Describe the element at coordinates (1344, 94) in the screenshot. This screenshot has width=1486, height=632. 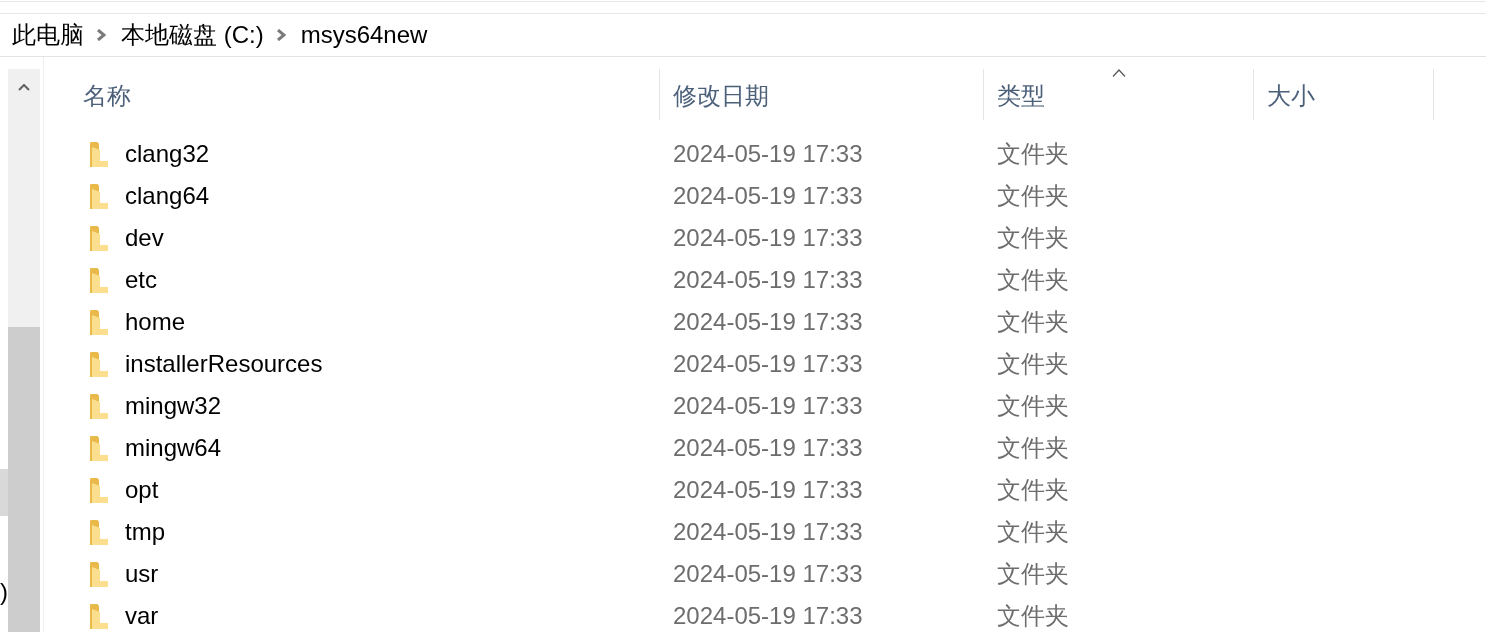
I see `column-header: 大小` at that location.